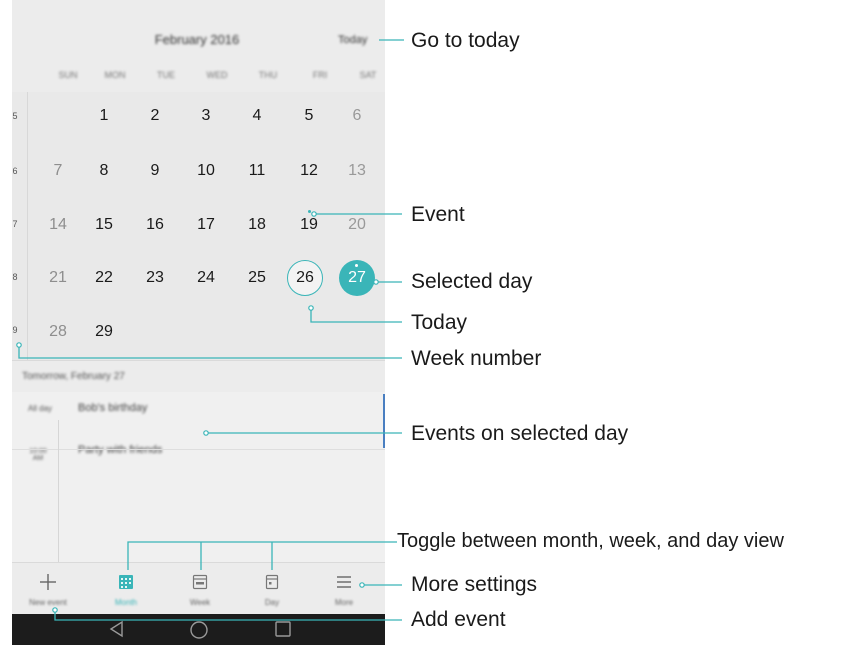 The image size is (864, 645). I want to click on callout-selected-day: Selected day, so click(472, 281).